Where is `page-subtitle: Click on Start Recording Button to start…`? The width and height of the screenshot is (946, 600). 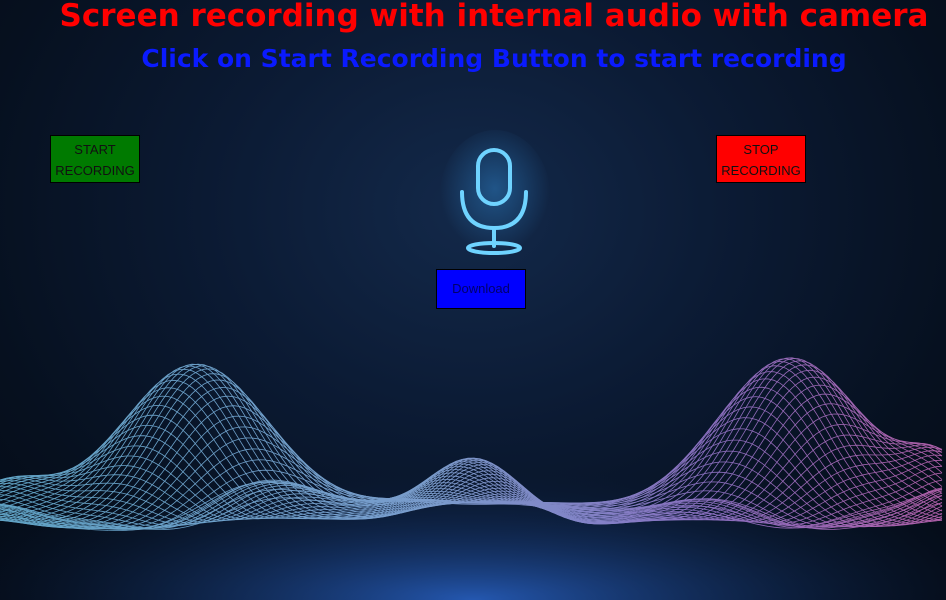
page-subtitle: Click on Start Recording Button to start… is located at coordinates (494, 58).